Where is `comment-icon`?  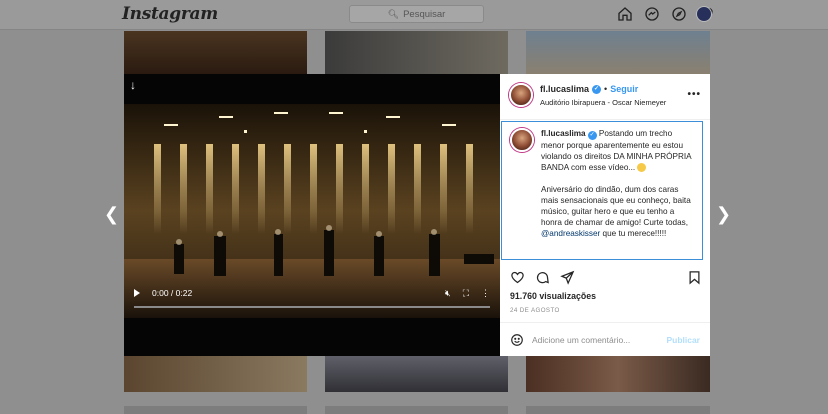 comment-icon is located at coordinates (542, 277).